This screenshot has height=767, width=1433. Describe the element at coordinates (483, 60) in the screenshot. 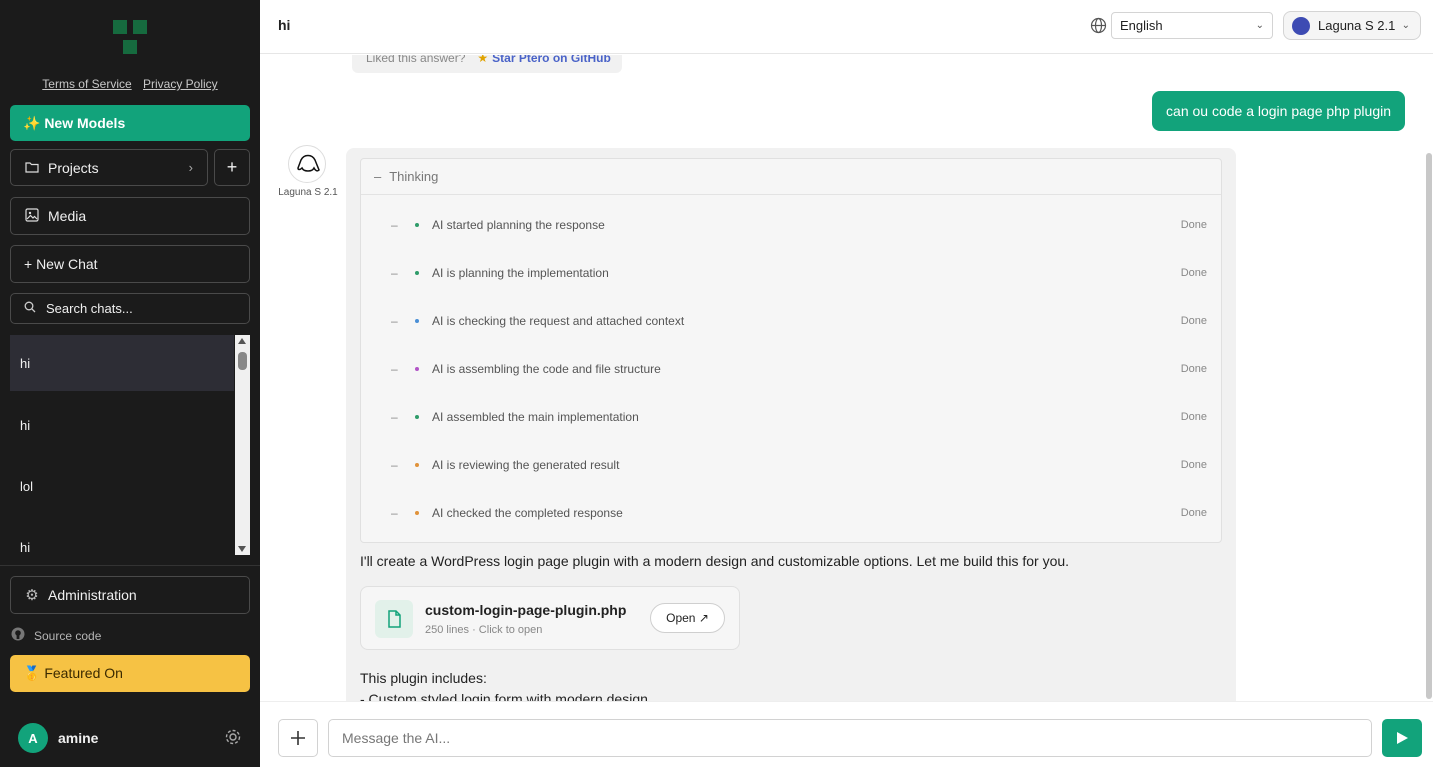

I see `star-icon: ★` at that location.